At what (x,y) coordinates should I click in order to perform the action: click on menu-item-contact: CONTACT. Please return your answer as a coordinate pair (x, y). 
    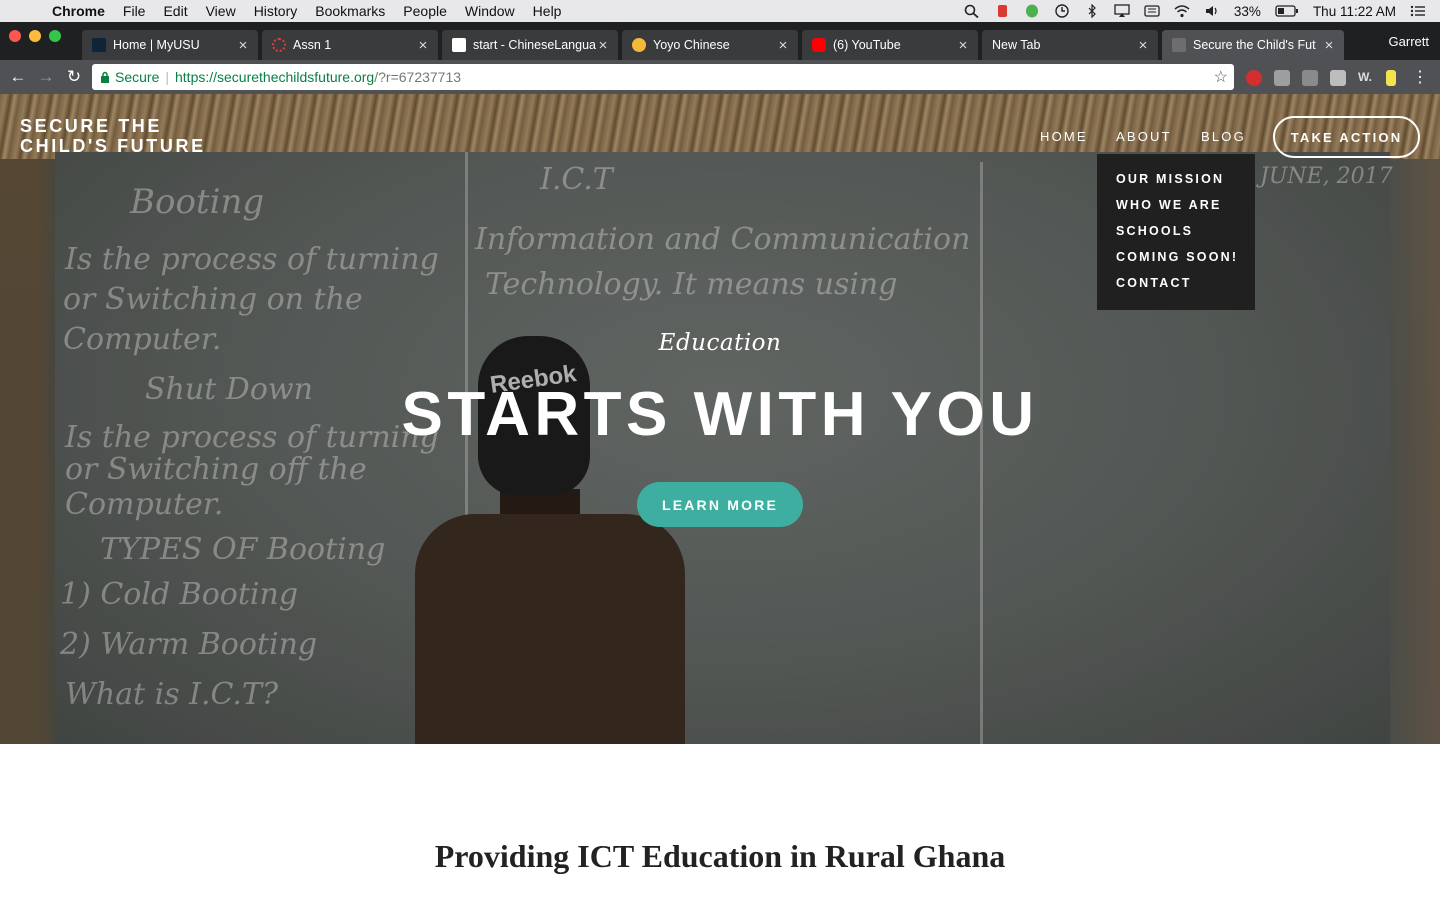
    Looking at the image, I should click on (1176, 287).